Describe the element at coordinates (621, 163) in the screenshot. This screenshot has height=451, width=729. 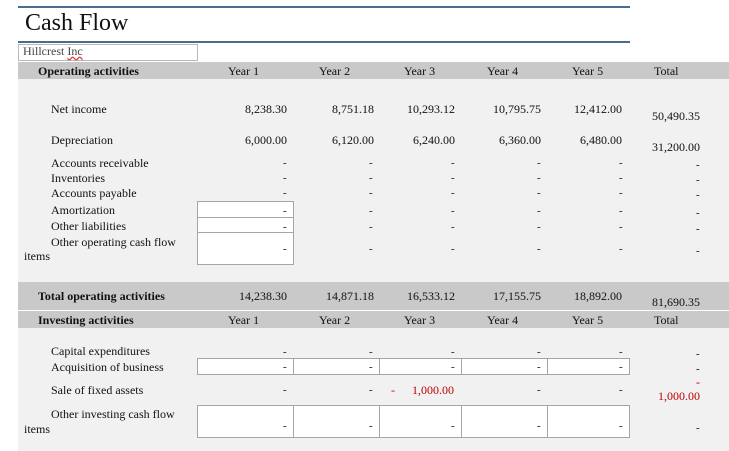
I see `op-row2-y5-cell: -` at that location.